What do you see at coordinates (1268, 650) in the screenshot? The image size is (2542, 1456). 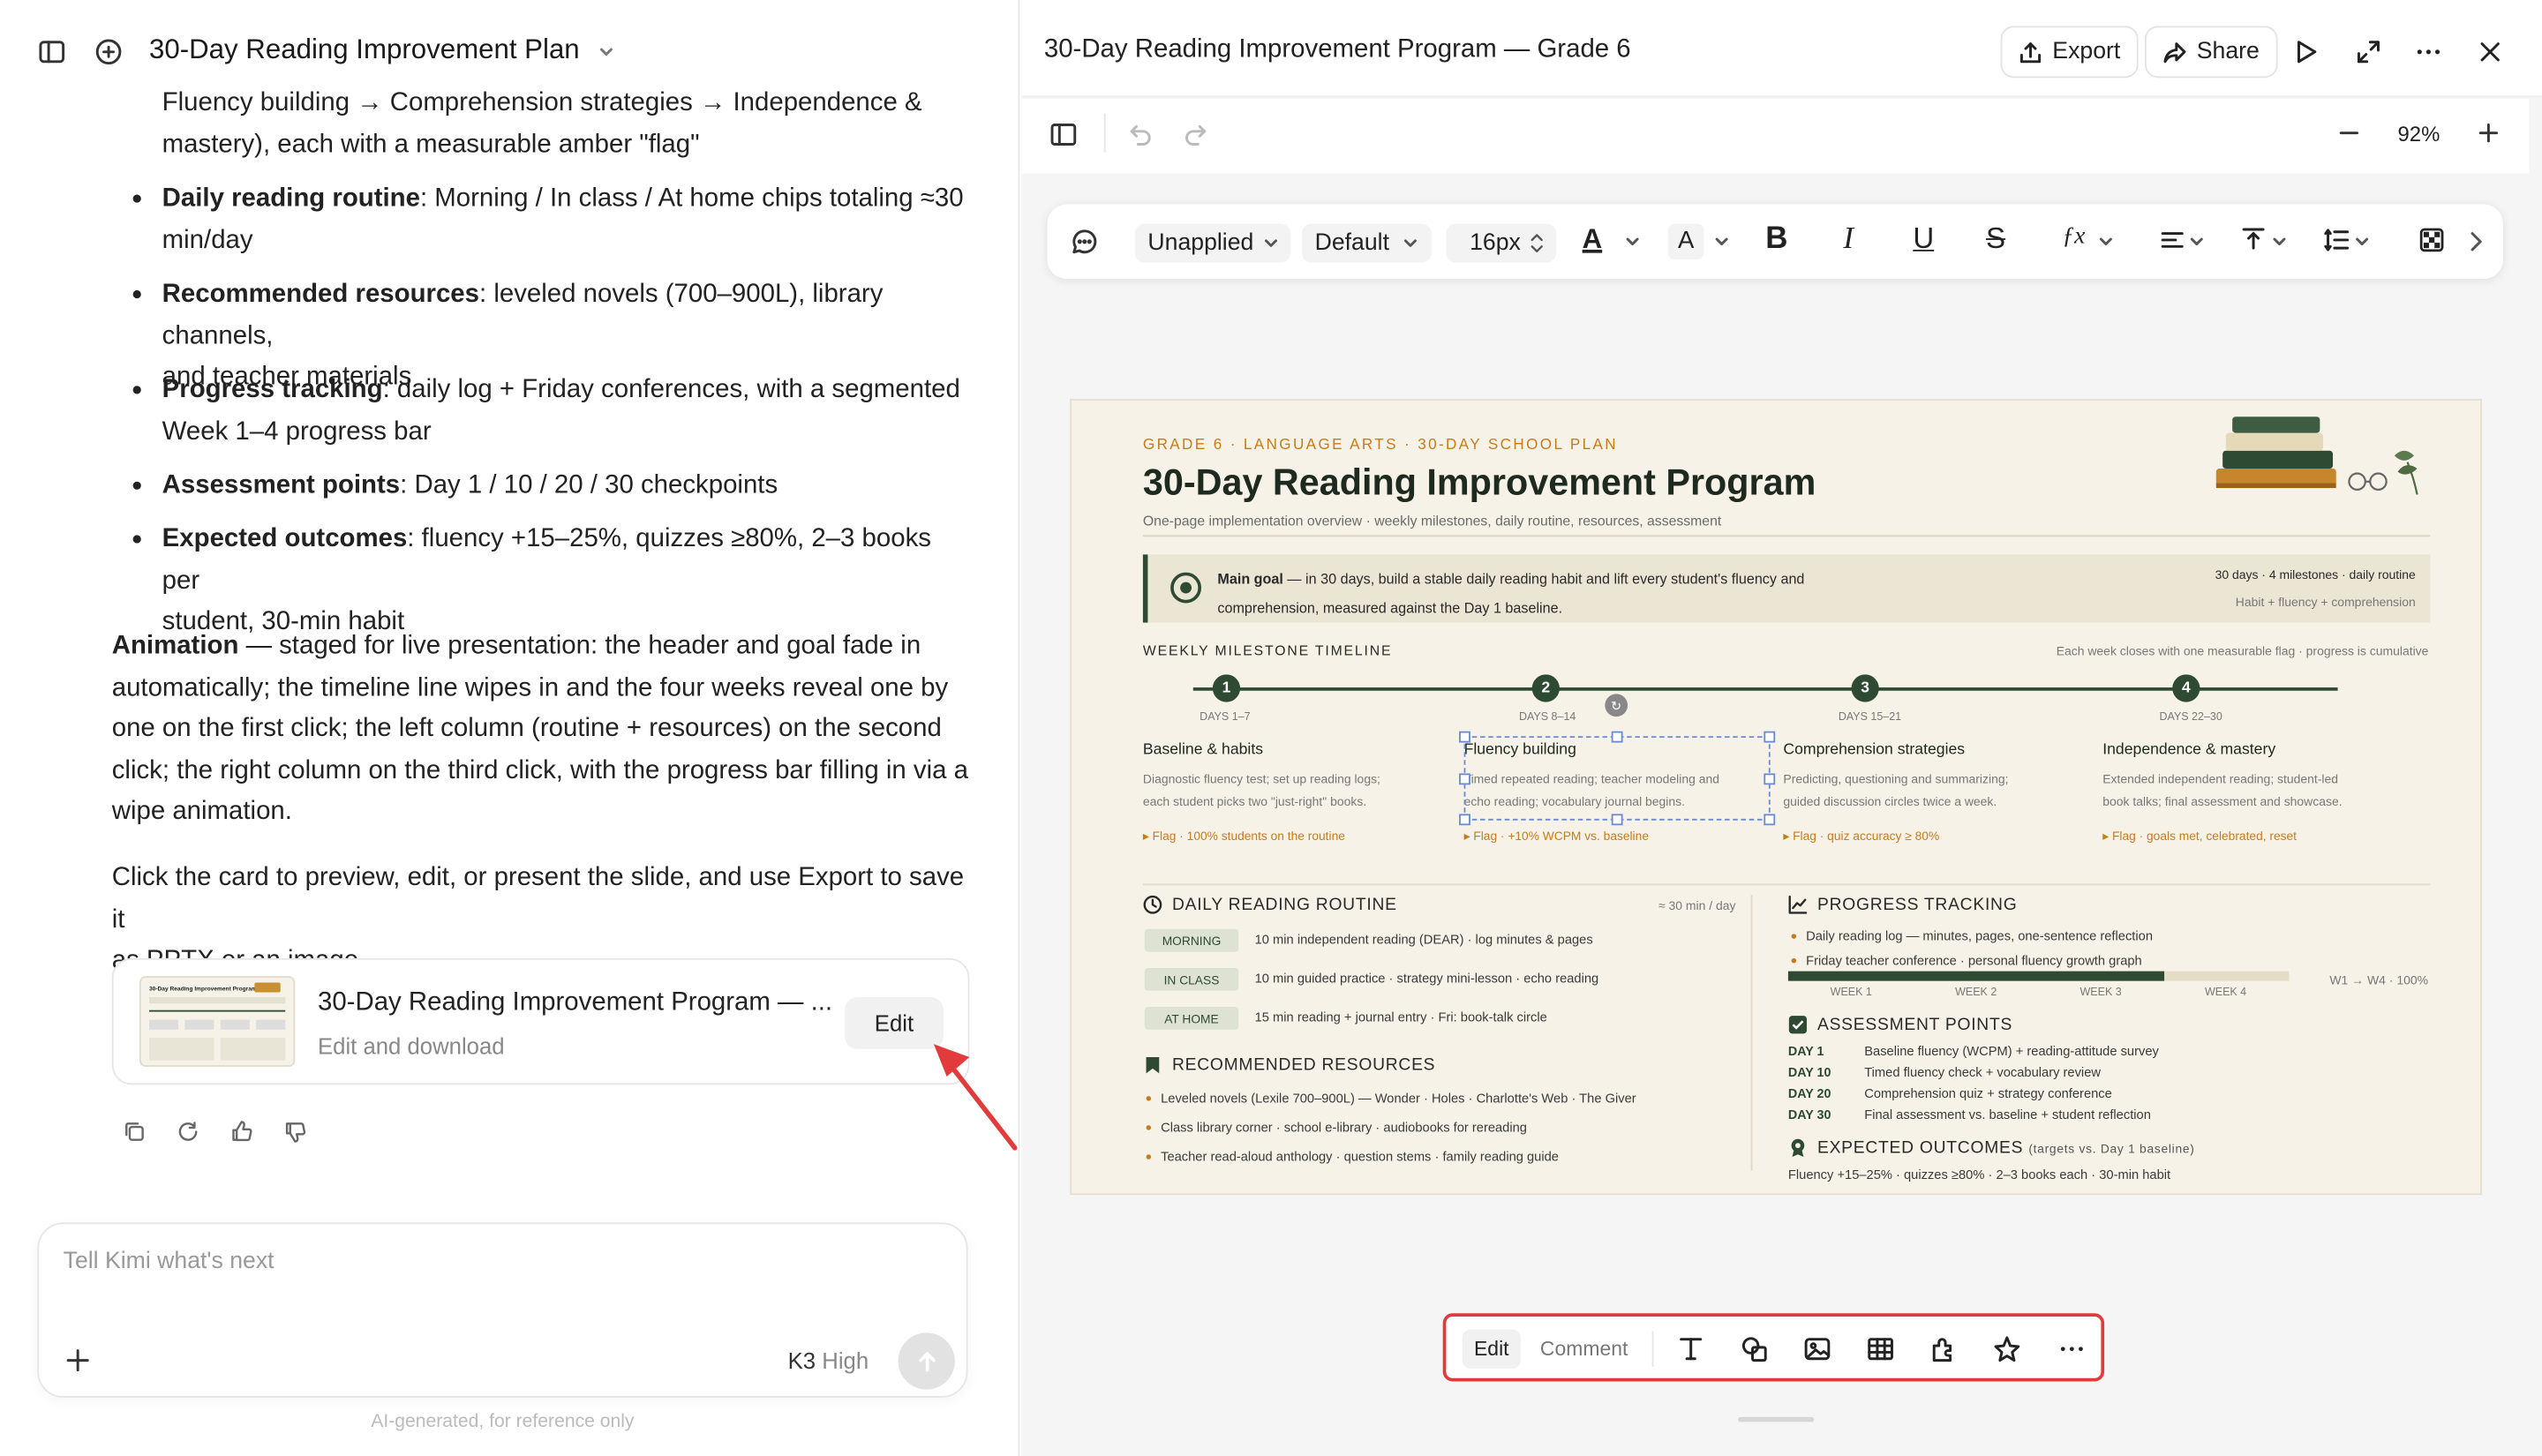 I see `timeline-heading: WEEKLY MILESTONE TIMELINE` at bounding box center [1268, 650].